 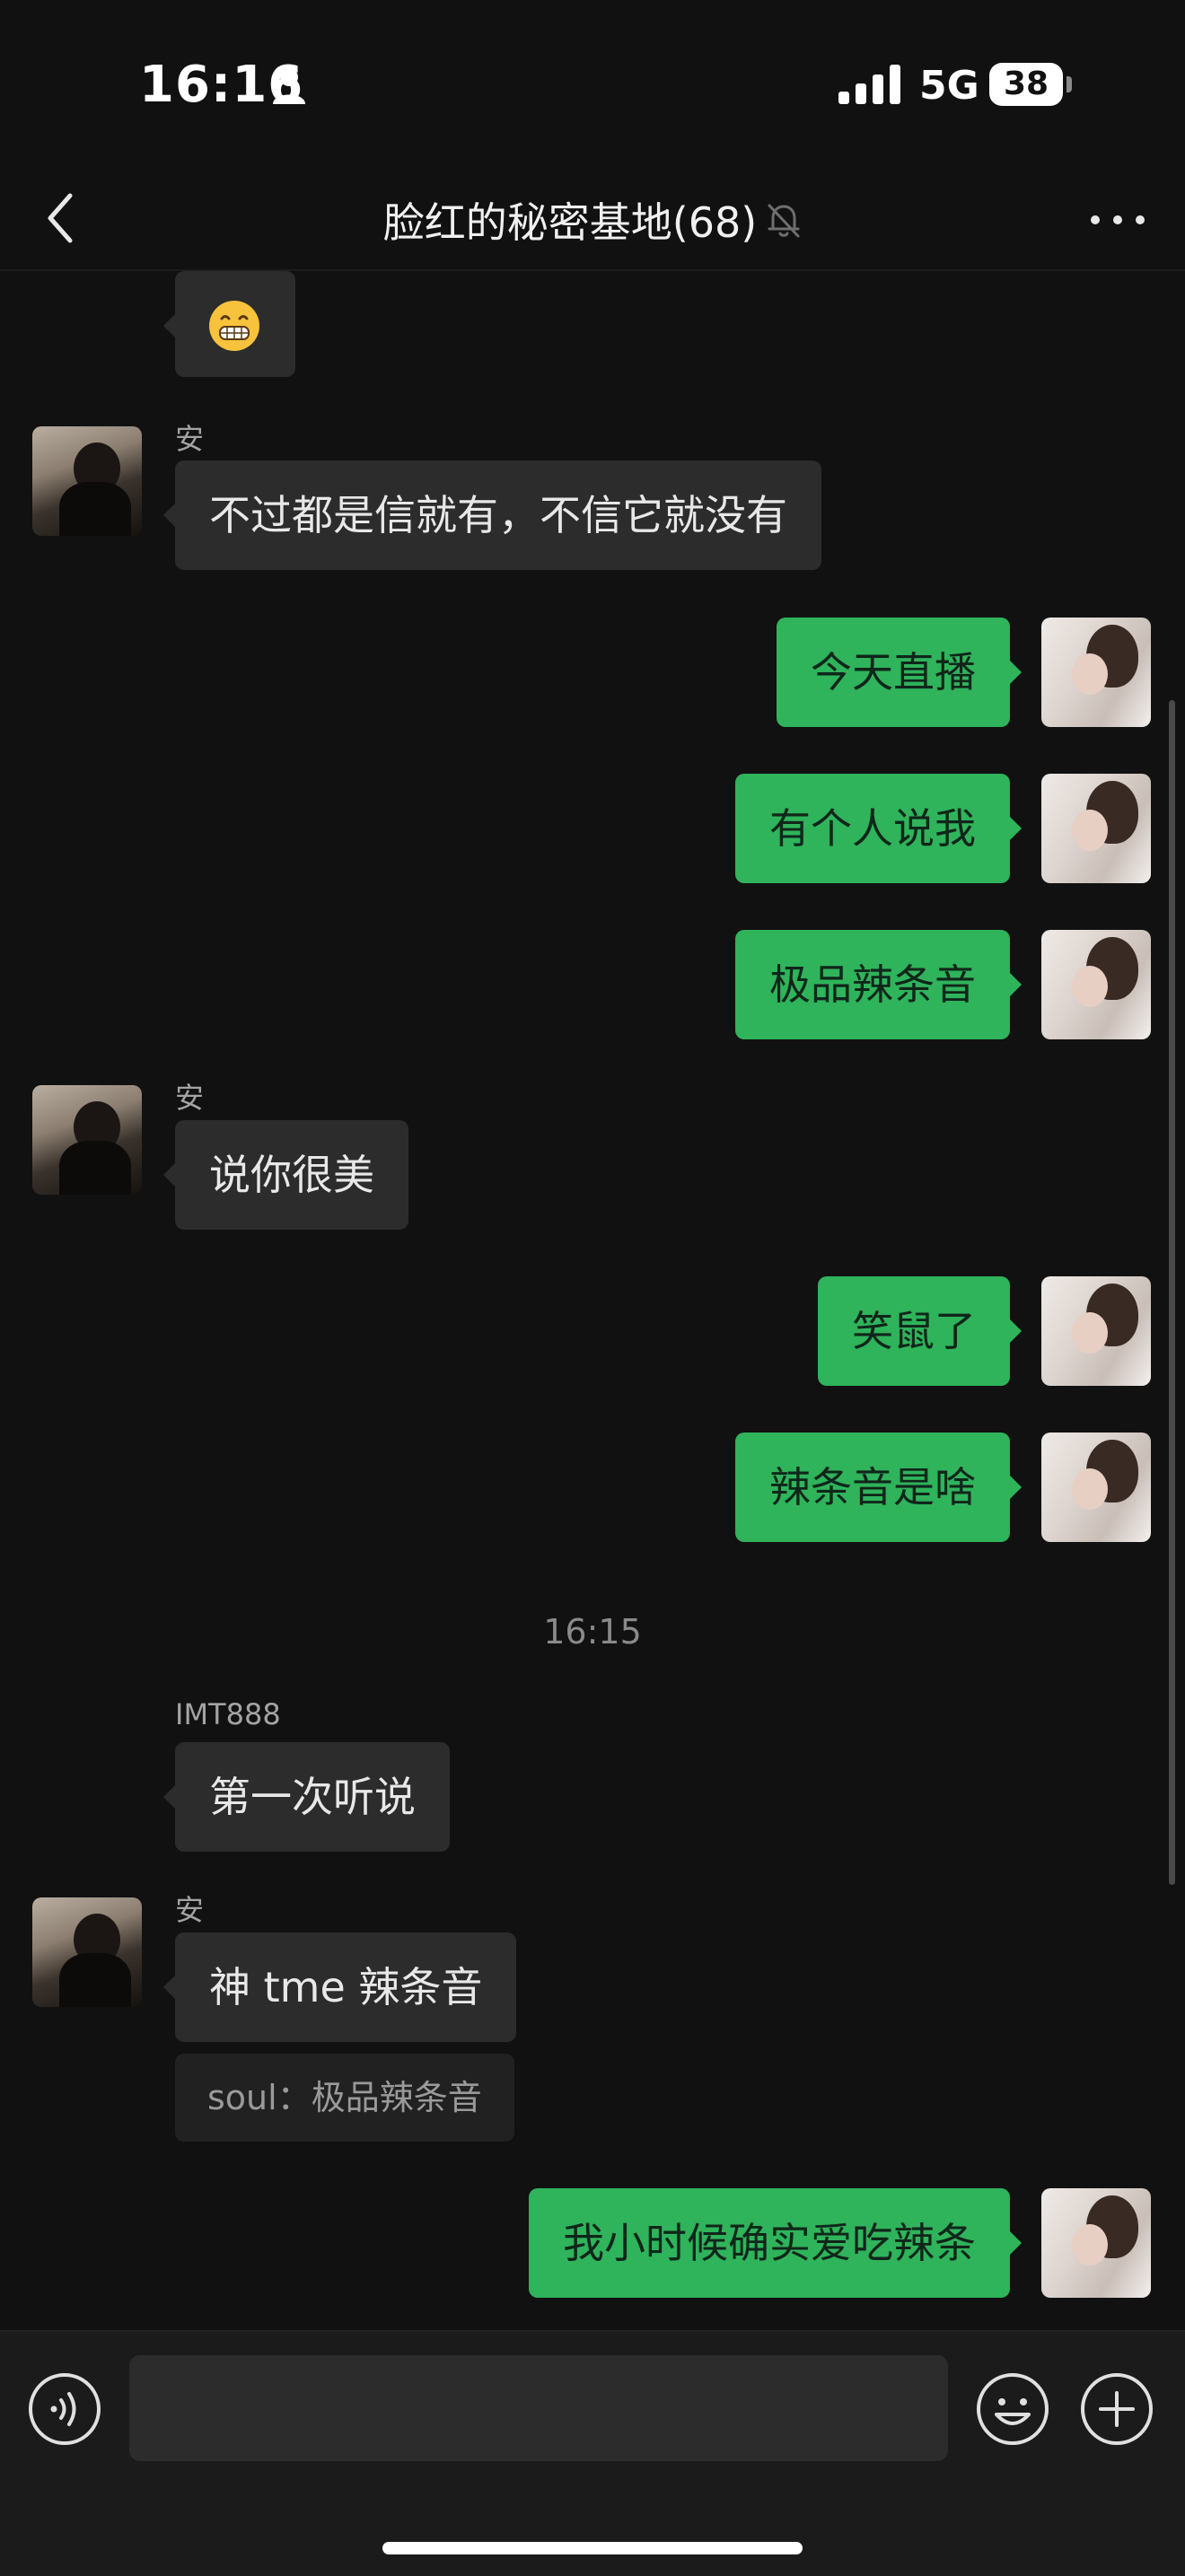 What do you see at coordinates (592, 326) in the screenshot?
I see `message-incoming` at bounding box center [592, 326].